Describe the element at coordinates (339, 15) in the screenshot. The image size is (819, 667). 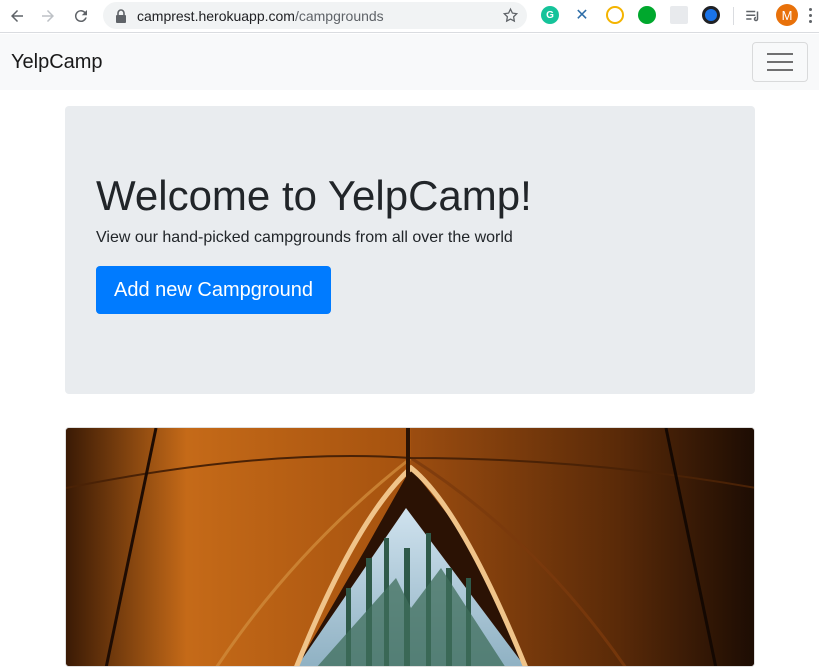
I see `url-path: /campgrounds` at that location.